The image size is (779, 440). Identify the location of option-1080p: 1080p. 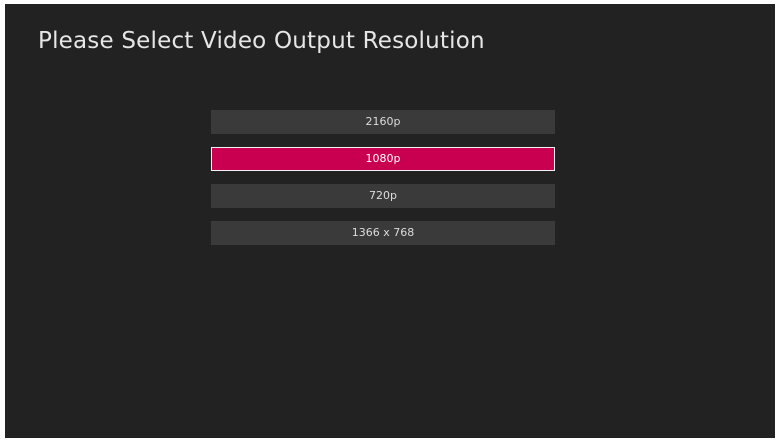
(383, 159).